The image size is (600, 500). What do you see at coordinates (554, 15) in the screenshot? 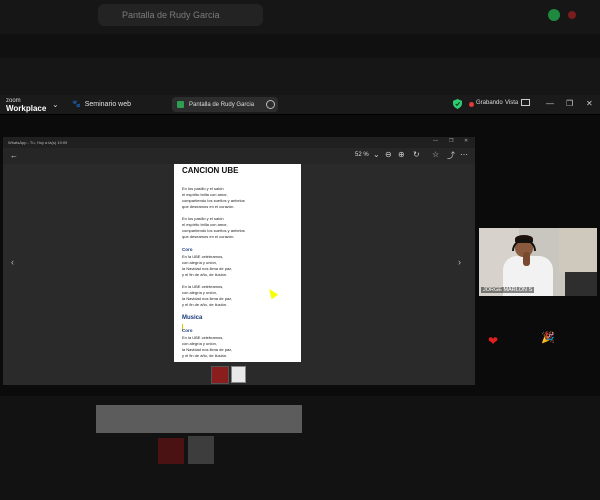
I see `background-status-icon` at bounding box center [554, 15].